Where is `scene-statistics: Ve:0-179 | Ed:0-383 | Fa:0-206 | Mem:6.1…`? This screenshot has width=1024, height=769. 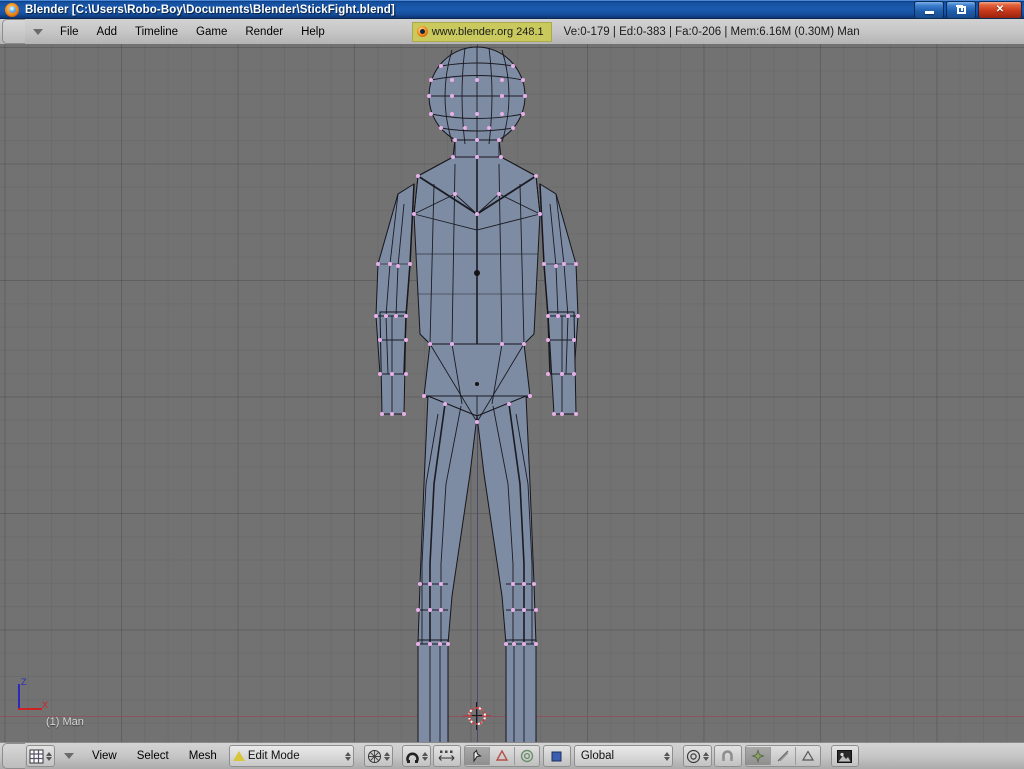
scene-statistics: Ve:0-179 | Ed:0-383 | Fa:0-206 | Mem:6.1… is located at coordinates (711, 31).